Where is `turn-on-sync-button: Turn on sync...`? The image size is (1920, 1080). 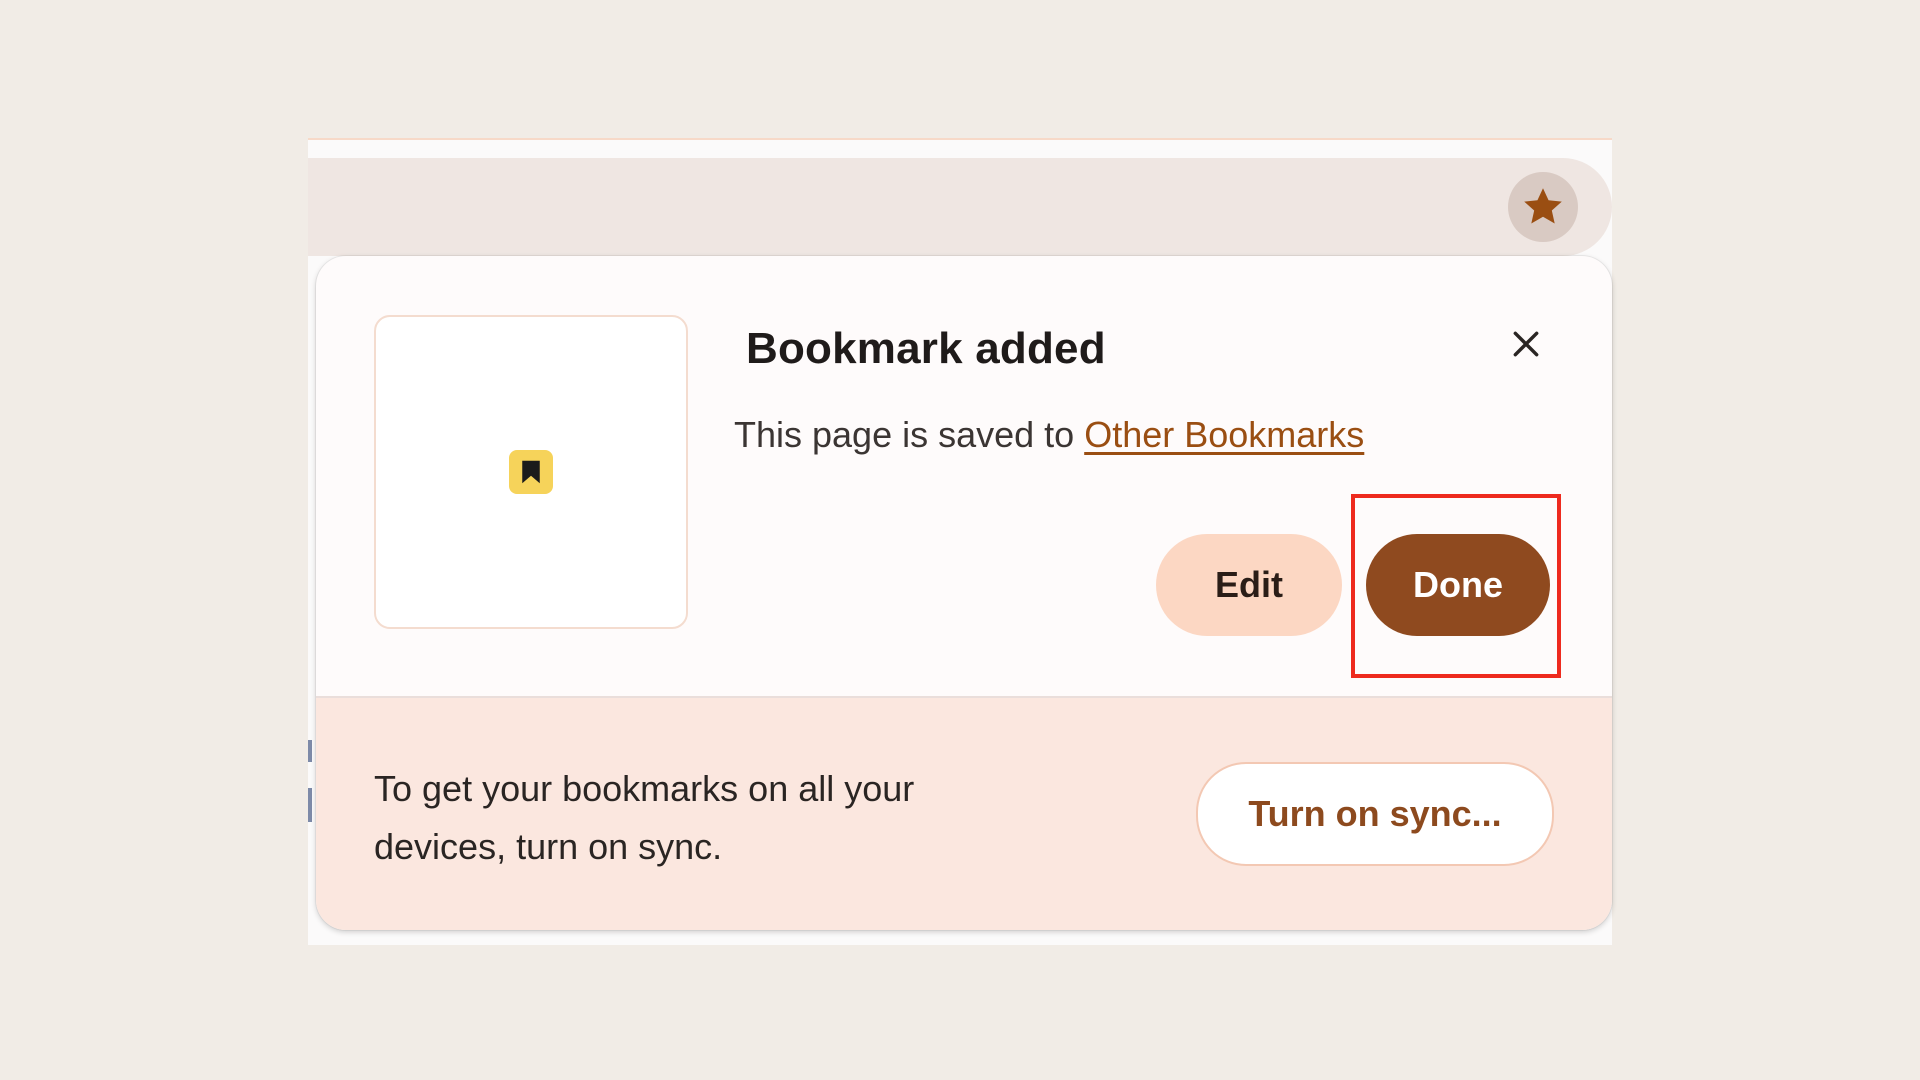 turn-on-sync-button: Turn on sync... is located at coordinates (1375, 814).